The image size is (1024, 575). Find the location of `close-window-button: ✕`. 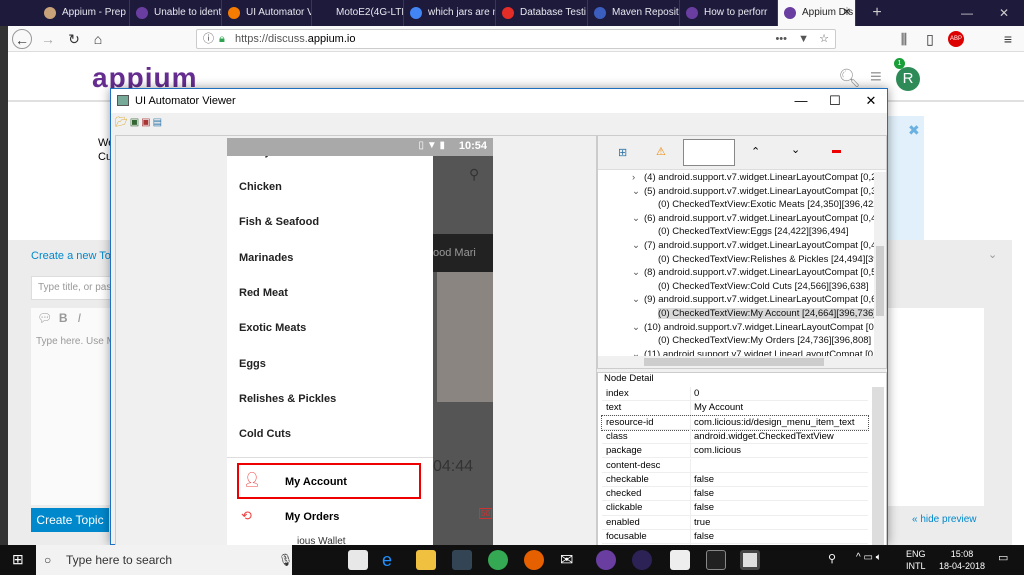

close-window-button: ✕ is located at coordinates (1004, 13).